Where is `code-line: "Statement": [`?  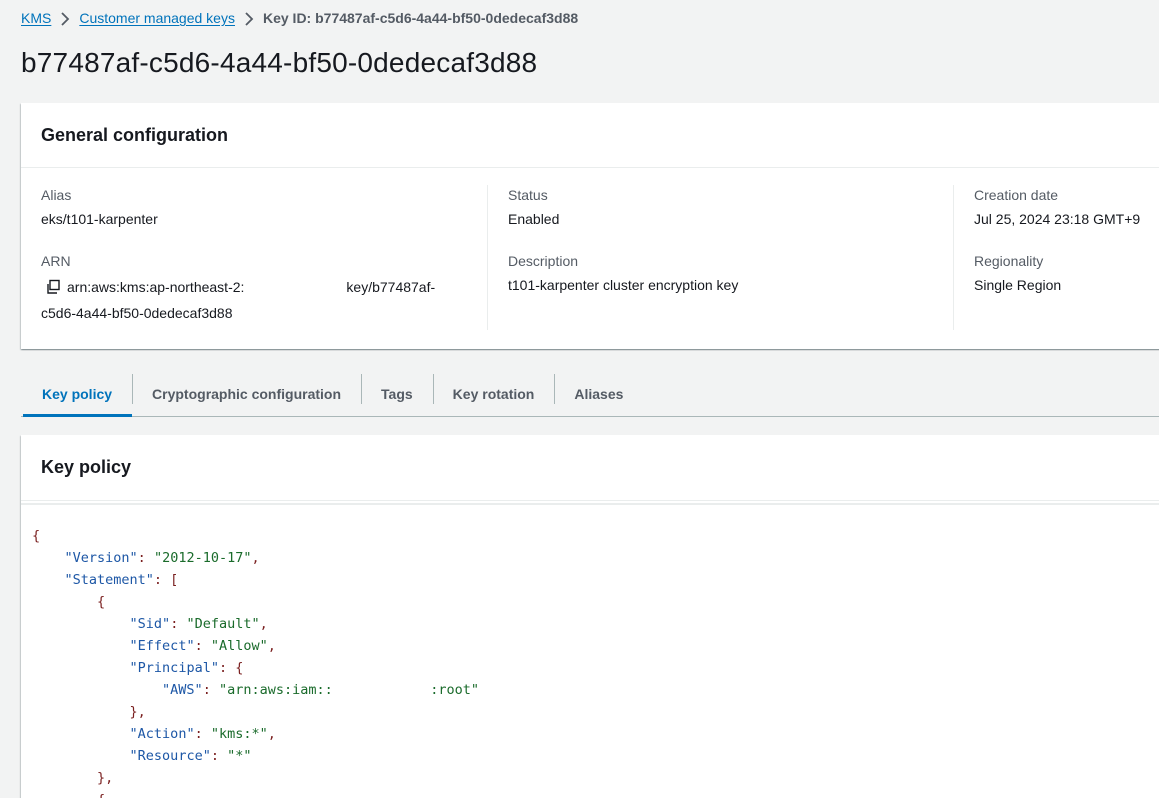 code-line: "Statement": [ is located at coordinates (595, 580).